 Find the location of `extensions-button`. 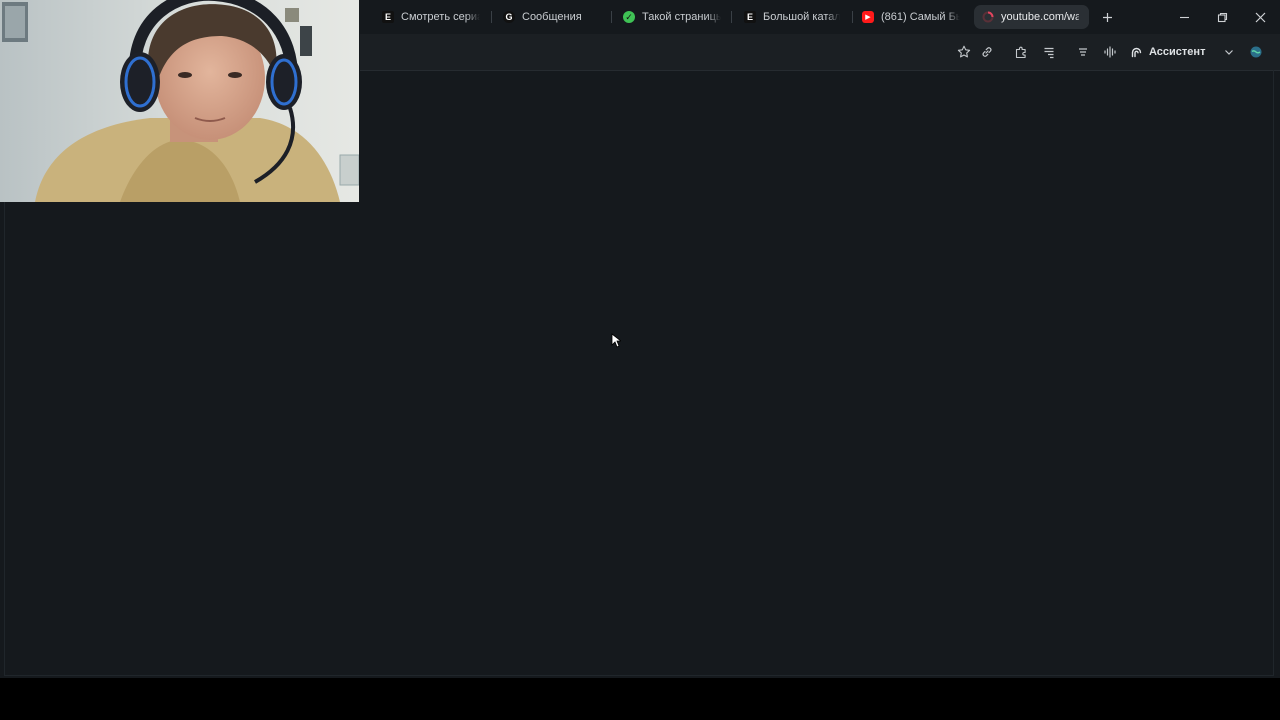

extensions-button is located at coordinates (1021, 52).